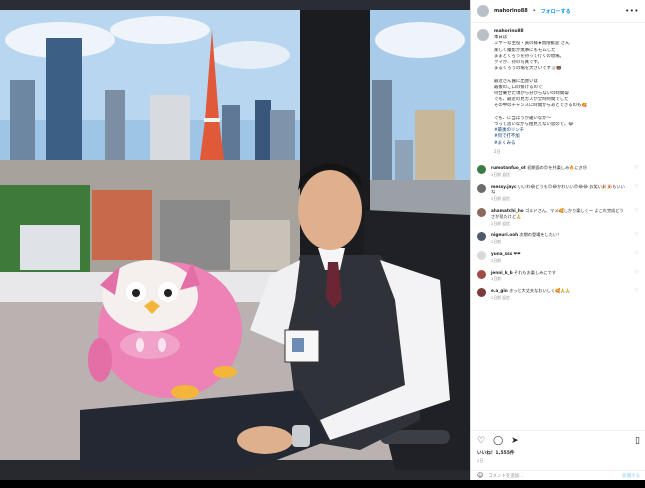 The height and width of the screenshot is (488, 645). What do you see at coordinates (502, 272) in the screenshot?
I see `comment-username: jenni_k_b` at bounding box center [502, 272].